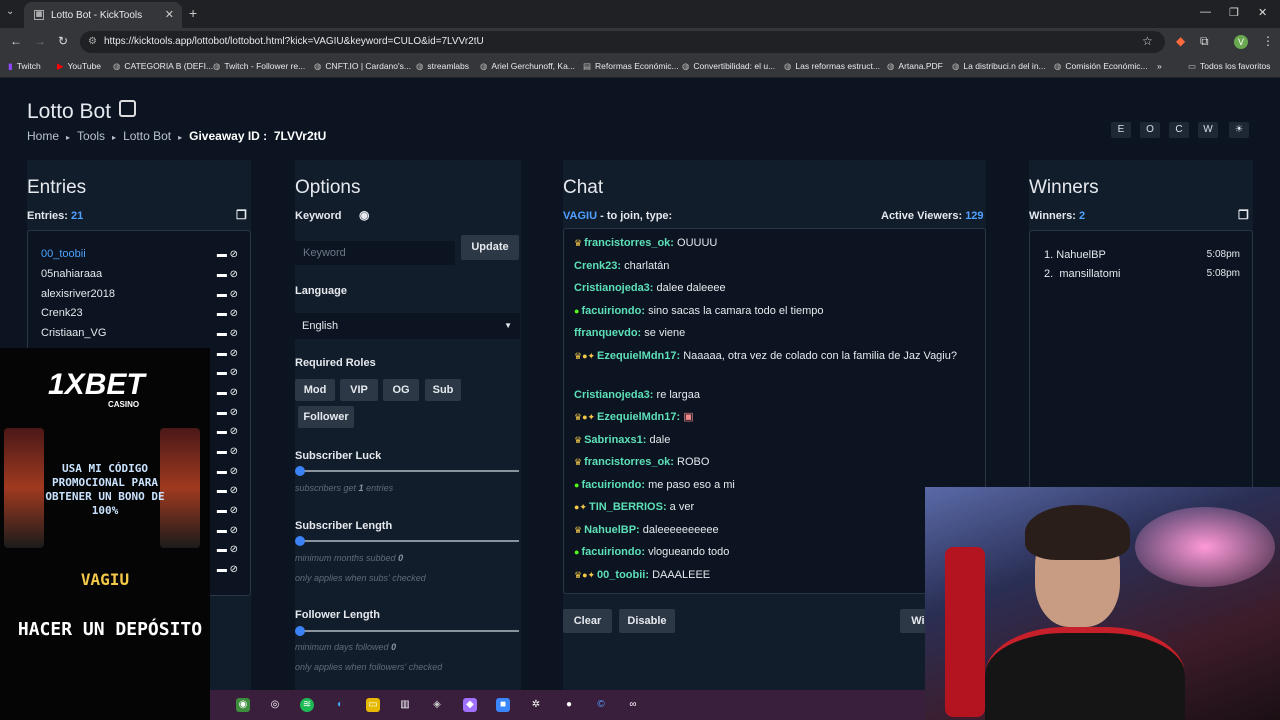 The image size is (1280, 720). I want to click on restore-icon: ❐, so click(1234, 12).